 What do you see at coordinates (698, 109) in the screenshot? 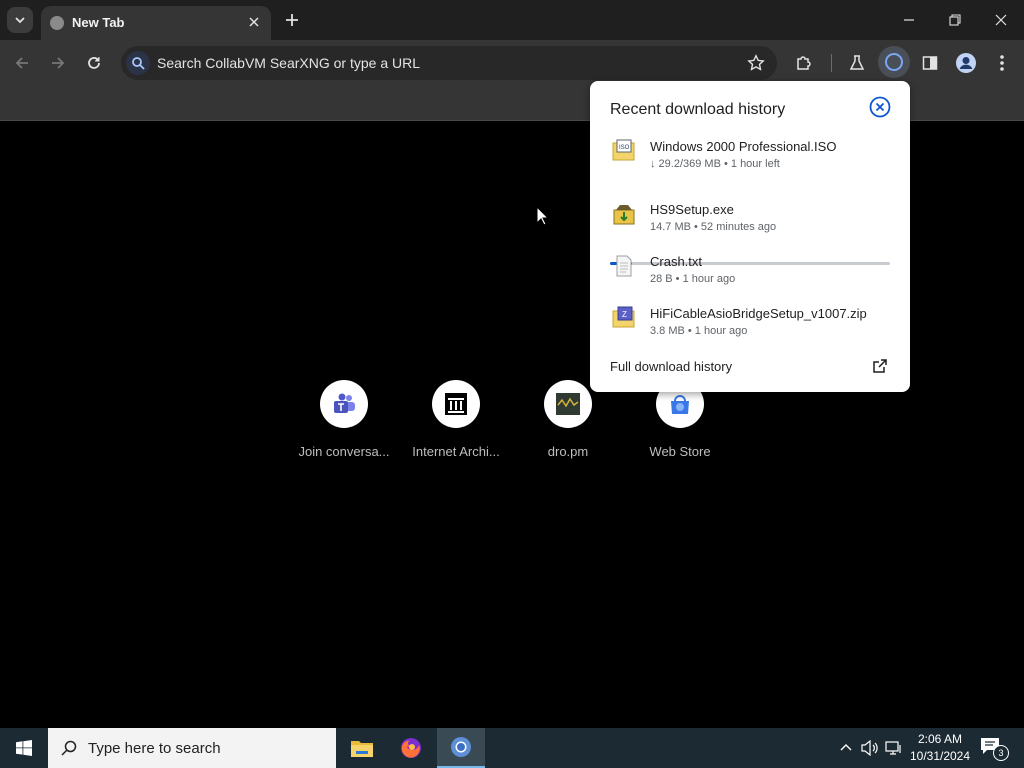
I see `downloads-title: Recent download history` at bounding box center [698, 109].